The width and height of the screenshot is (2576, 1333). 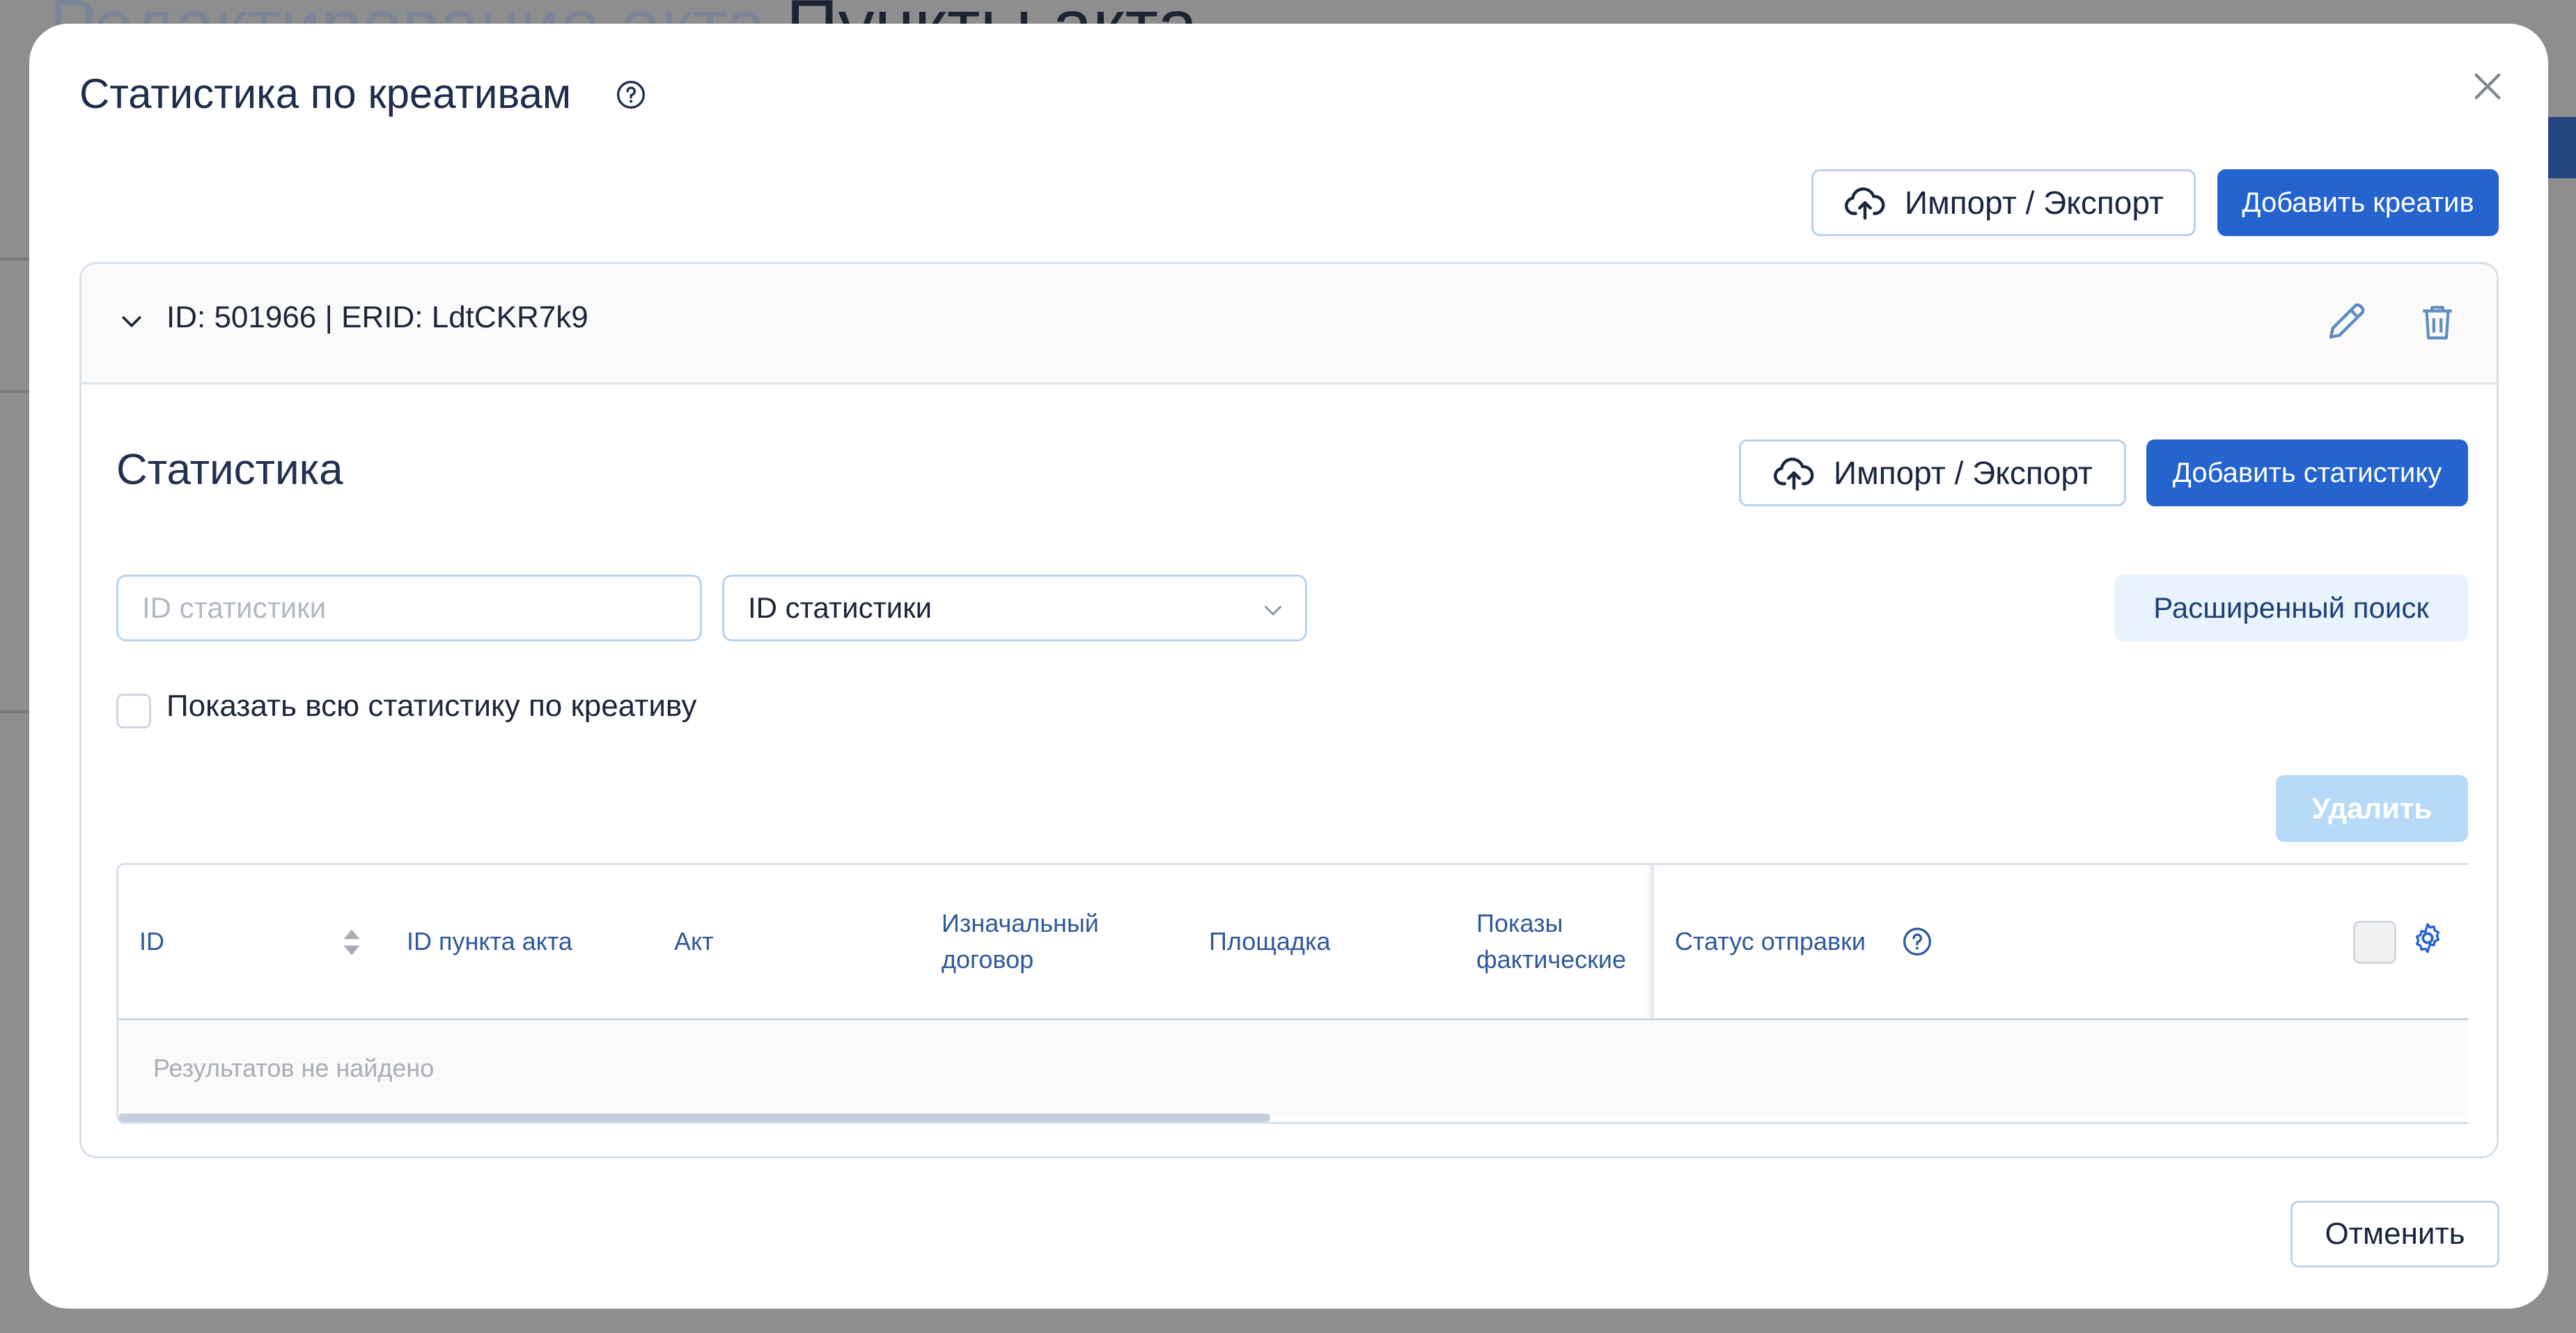 What do you see at coordinates (2059, 941) in the screenshot?
I see `sticky-status-column: Статус отправки` at bounding box center [2059, 941].